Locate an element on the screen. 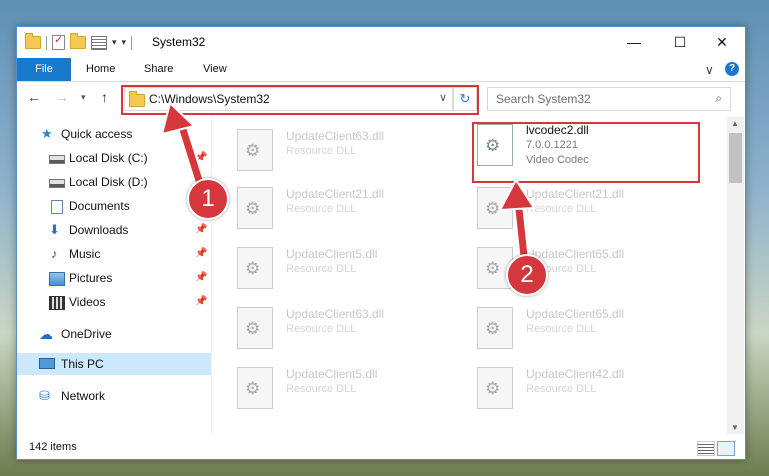 This screenshot has width=769, height=476. step-2-badge: 2 is located at coordinates (527, 275).